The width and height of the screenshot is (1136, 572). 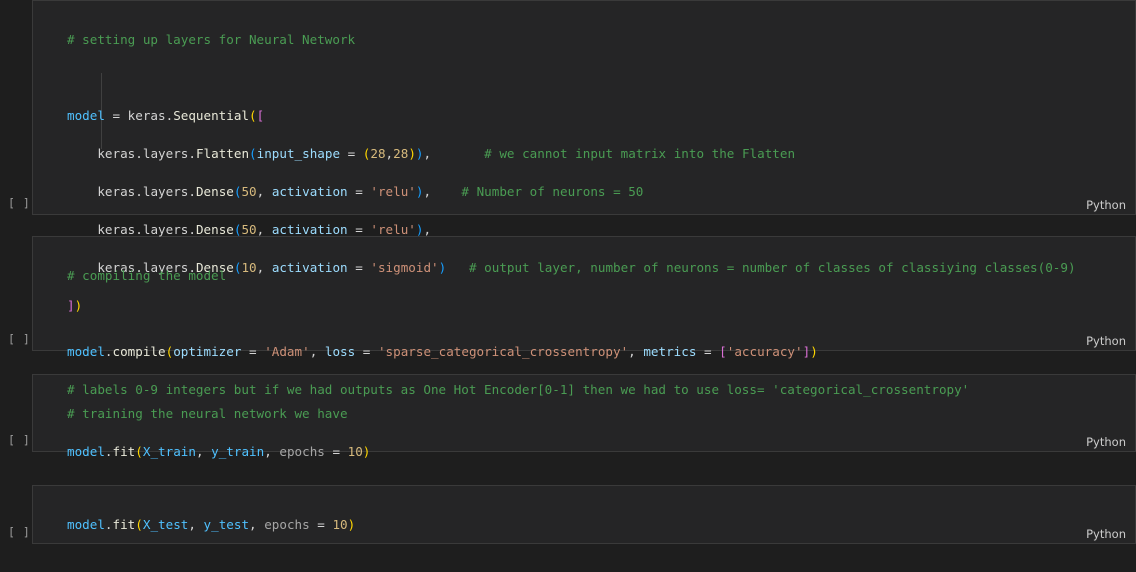 I want to click on code-content: model.fit(X_test, y_test, epochs = 10), so click(x=584, y=529).